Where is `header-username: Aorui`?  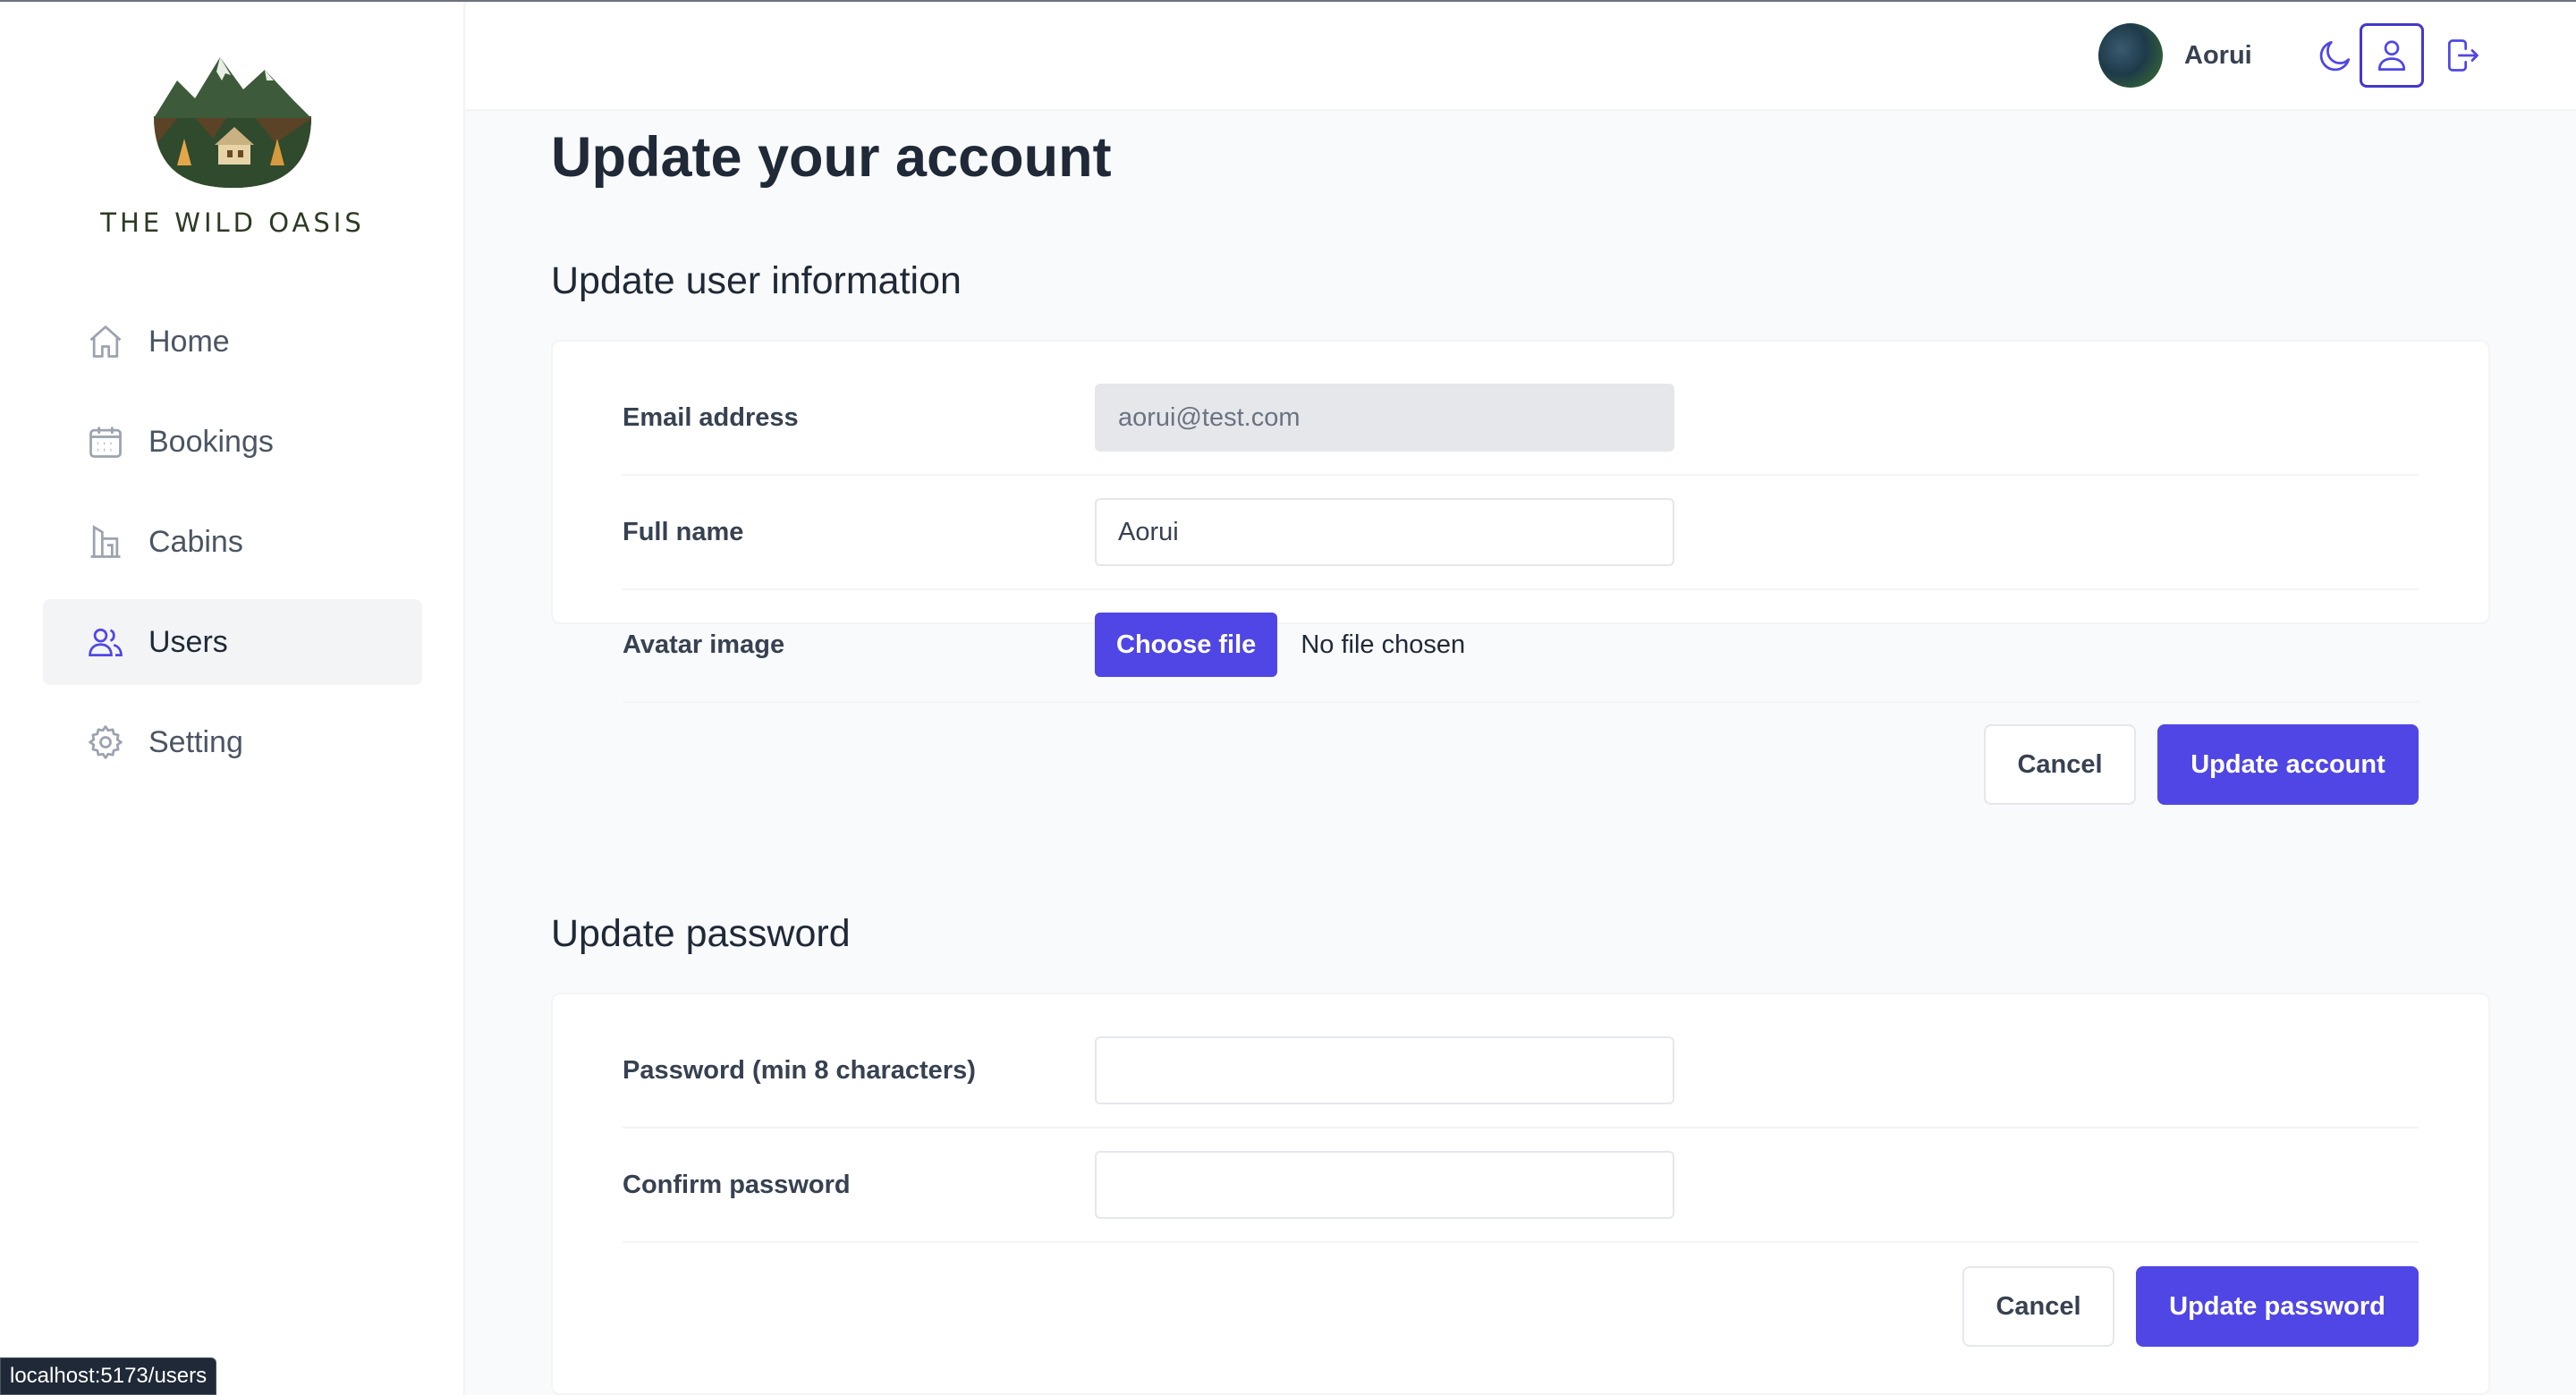
header-username: Aorui is located at coordinates (2218, 55).